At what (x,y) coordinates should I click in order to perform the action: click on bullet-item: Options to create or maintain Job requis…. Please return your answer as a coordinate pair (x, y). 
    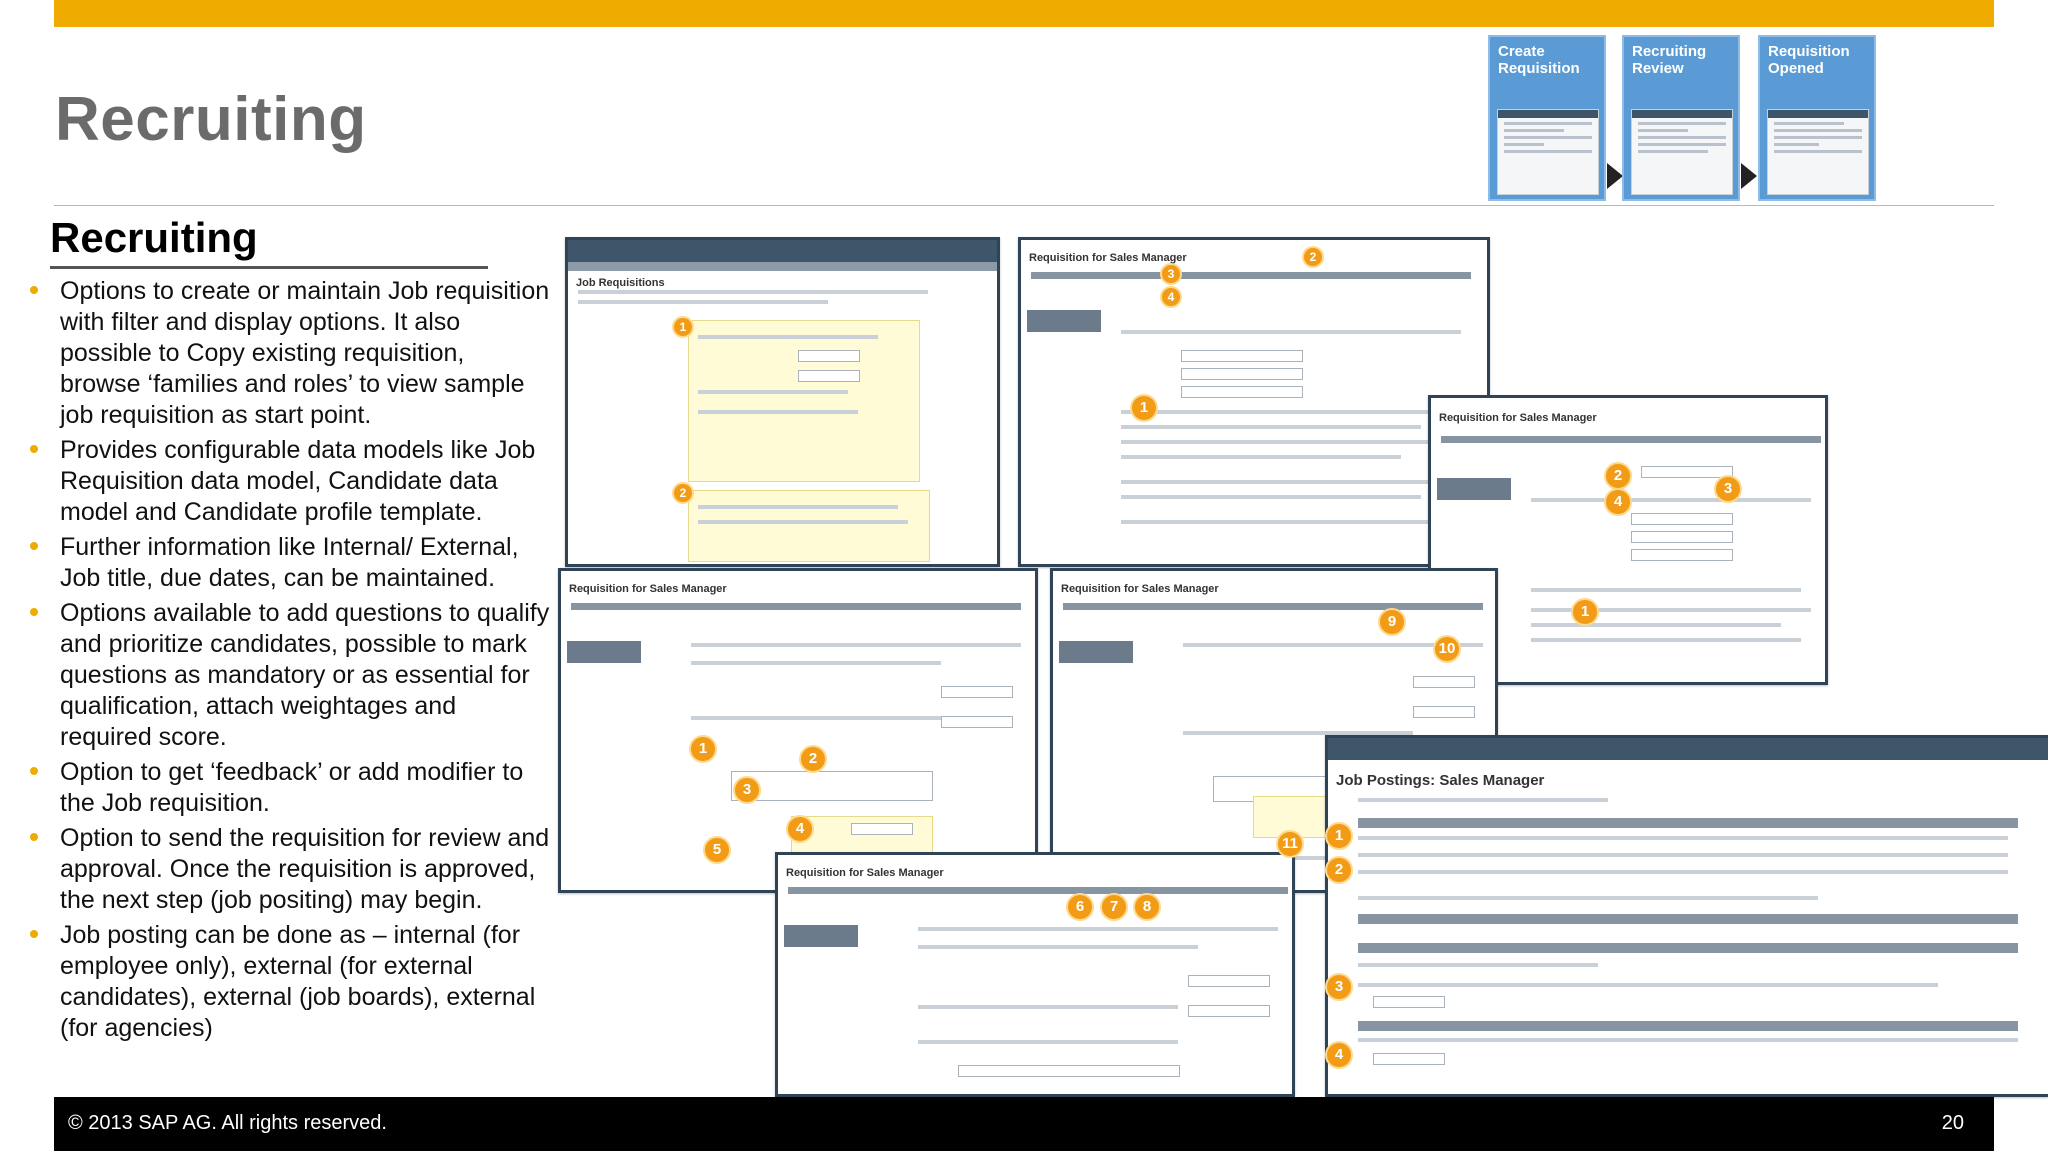
    Looking at the image, I should click on (290, 353).